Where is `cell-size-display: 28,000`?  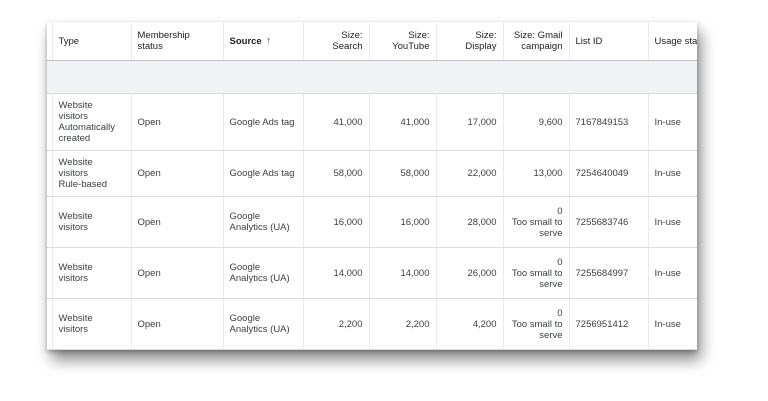 cell-size-display: 28,000 is located at coordinates (470, 222).